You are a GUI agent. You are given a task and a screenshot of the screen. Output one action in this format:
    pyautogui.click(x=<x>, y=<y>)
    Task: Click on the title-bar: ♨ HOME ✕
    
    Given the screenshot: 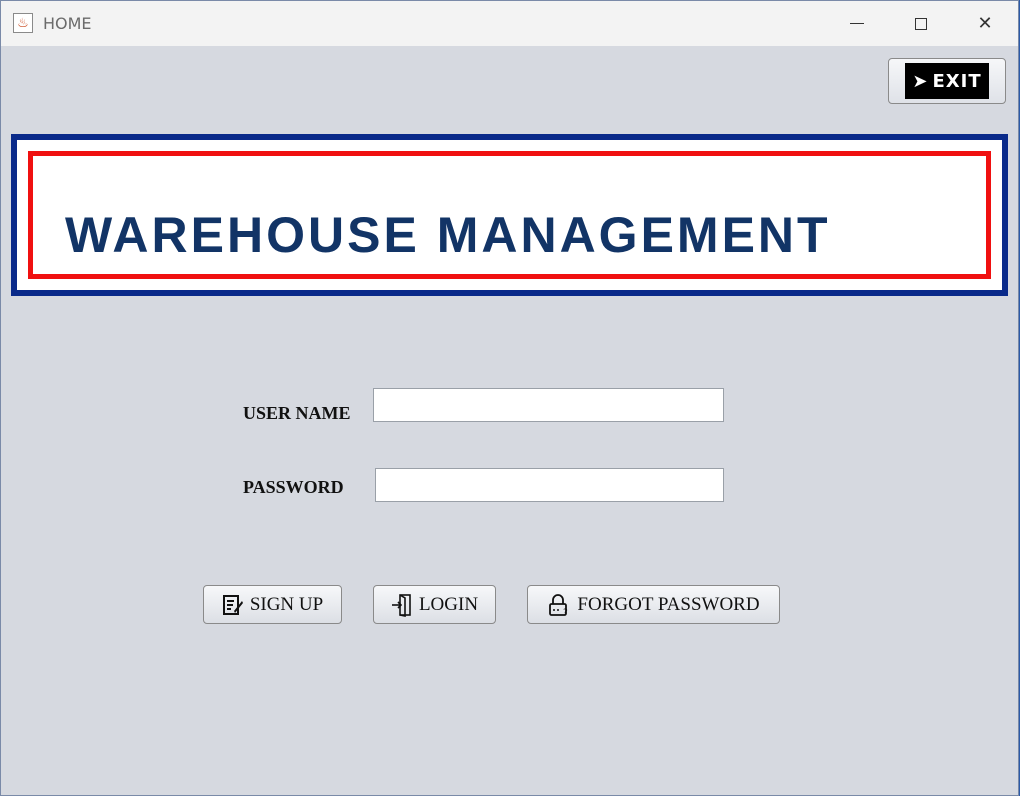 What is the action you would take?
    pyautogui.click(x=509, y=23)
    